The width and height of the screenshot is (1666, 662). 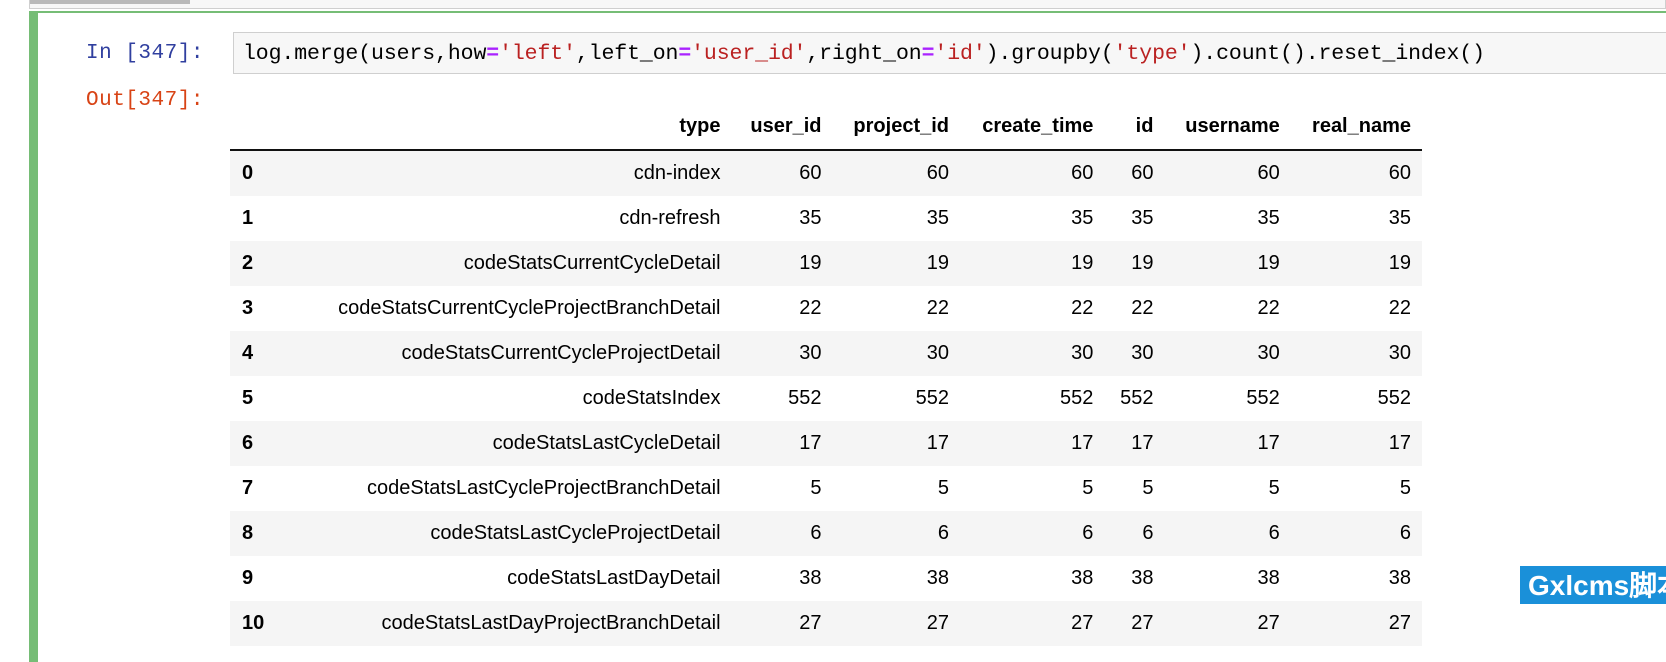 What do you see at coordinates (782, 130) in the screenshot?
I see `column-header-user_id: user_id` at bounding box center [782, 130].